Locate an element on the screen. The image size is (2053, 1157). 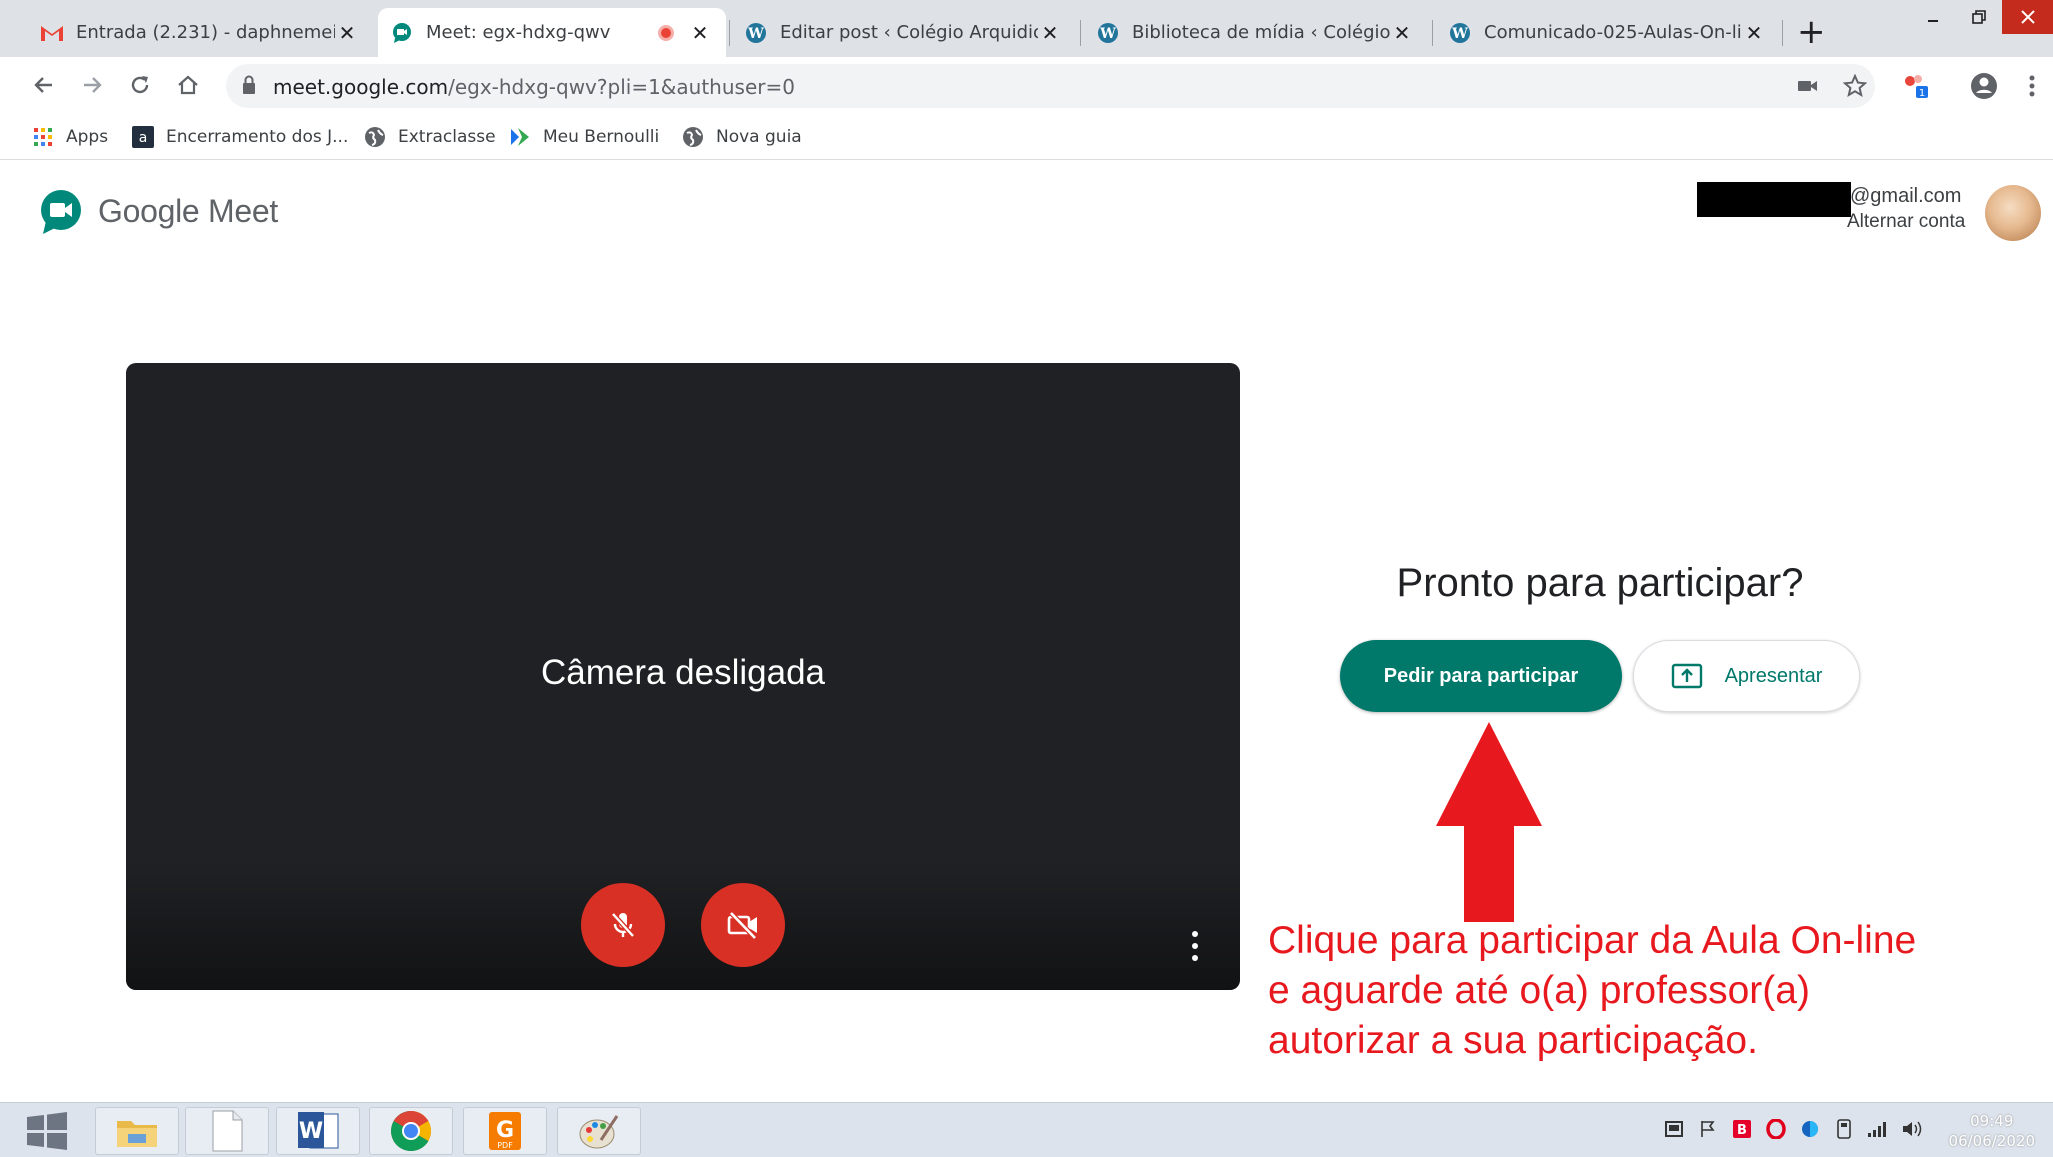
document-icon is located at coordinates (227, 1131).